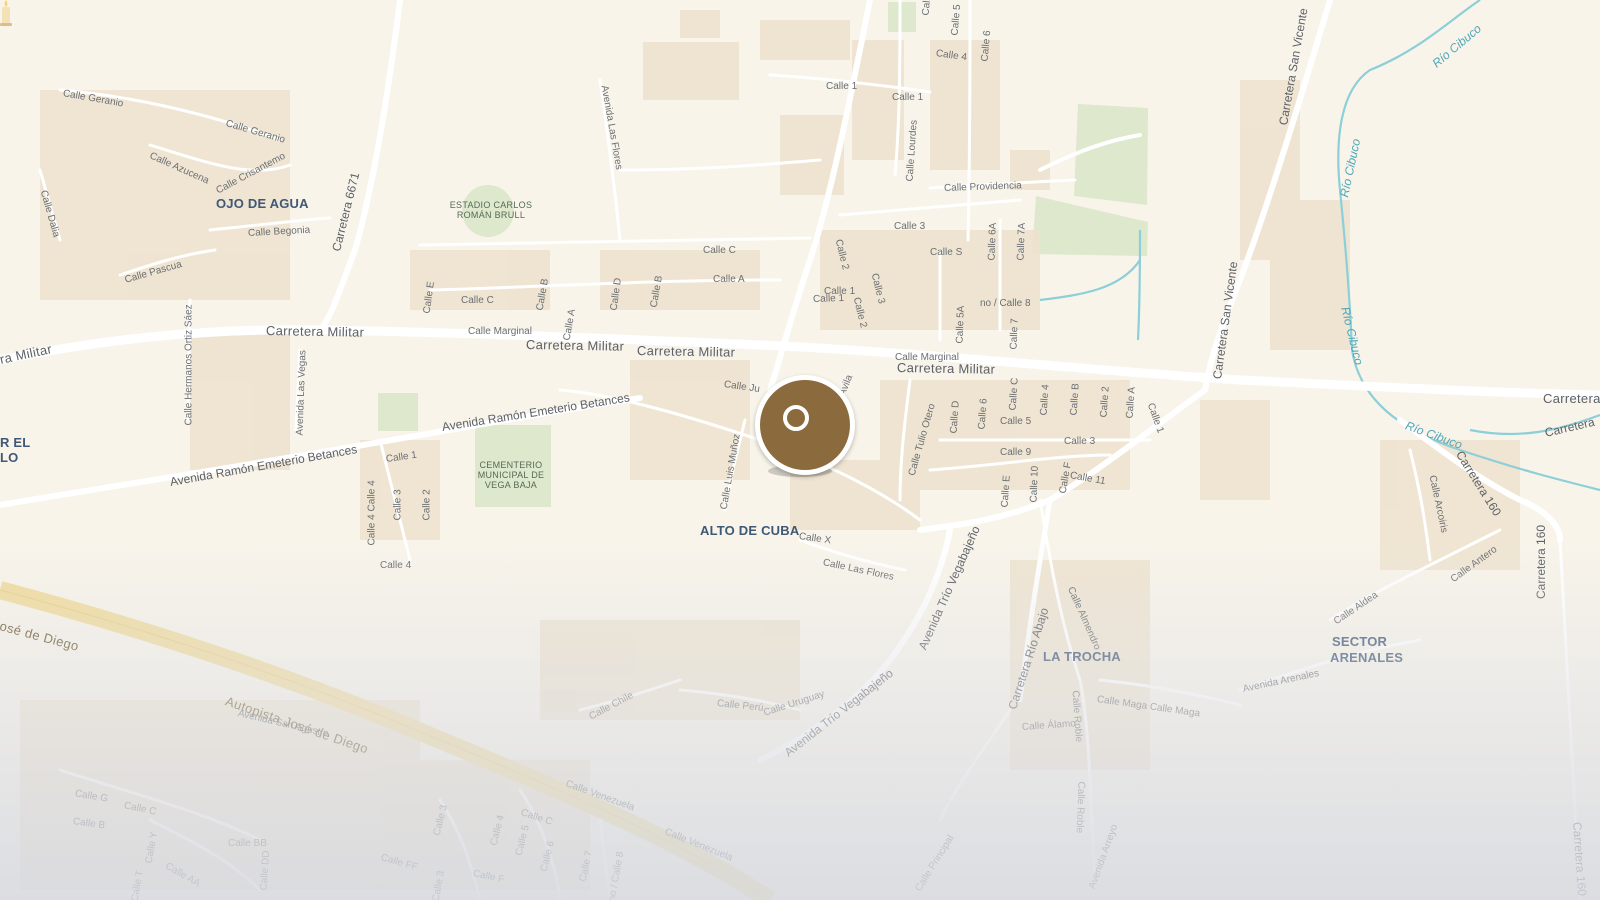 This screenshot has width=1600, height=900. I want to click on street-label: Calle Hermanos Ortiz Sáez, so click(189, 365).